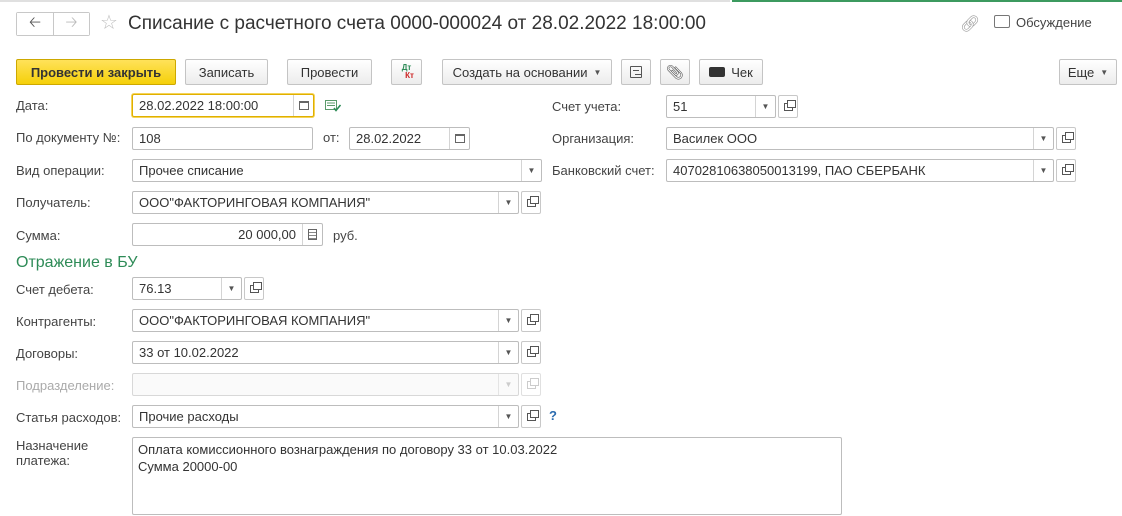 Image resolution: width=1122 pixels, height=516 pixels. I want to click on expense-item-label: Статья расходов:, so click(69, 417).